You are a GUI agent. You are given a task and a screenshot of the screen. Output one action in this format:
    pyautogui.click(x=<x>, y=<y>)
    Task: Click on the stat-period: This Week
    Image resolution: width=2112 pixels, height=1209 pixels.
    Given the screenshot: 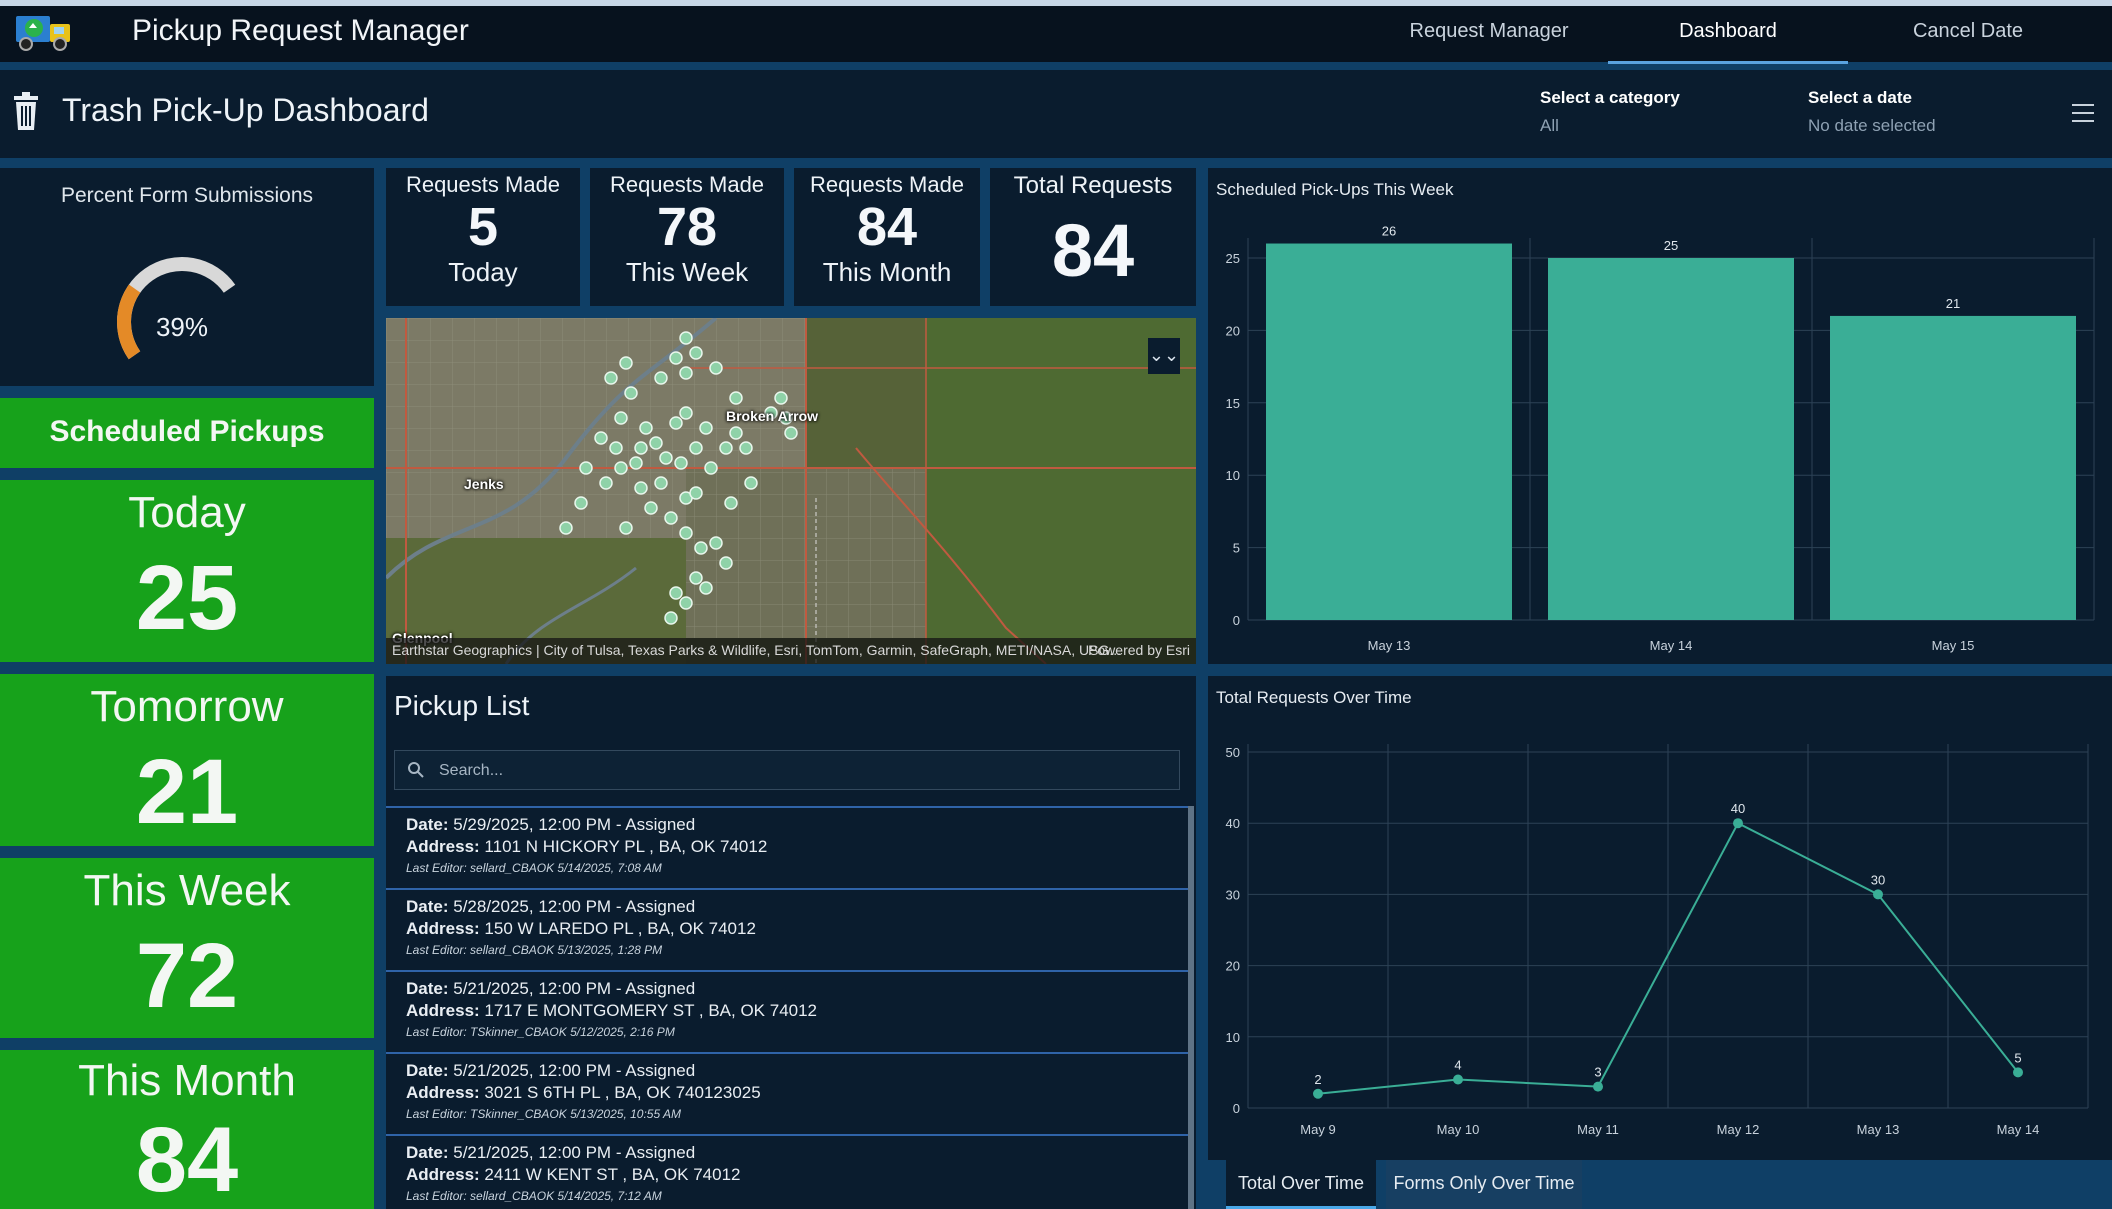 What is the action you would take?
    pyautogui.click(x=687, y=272)
    